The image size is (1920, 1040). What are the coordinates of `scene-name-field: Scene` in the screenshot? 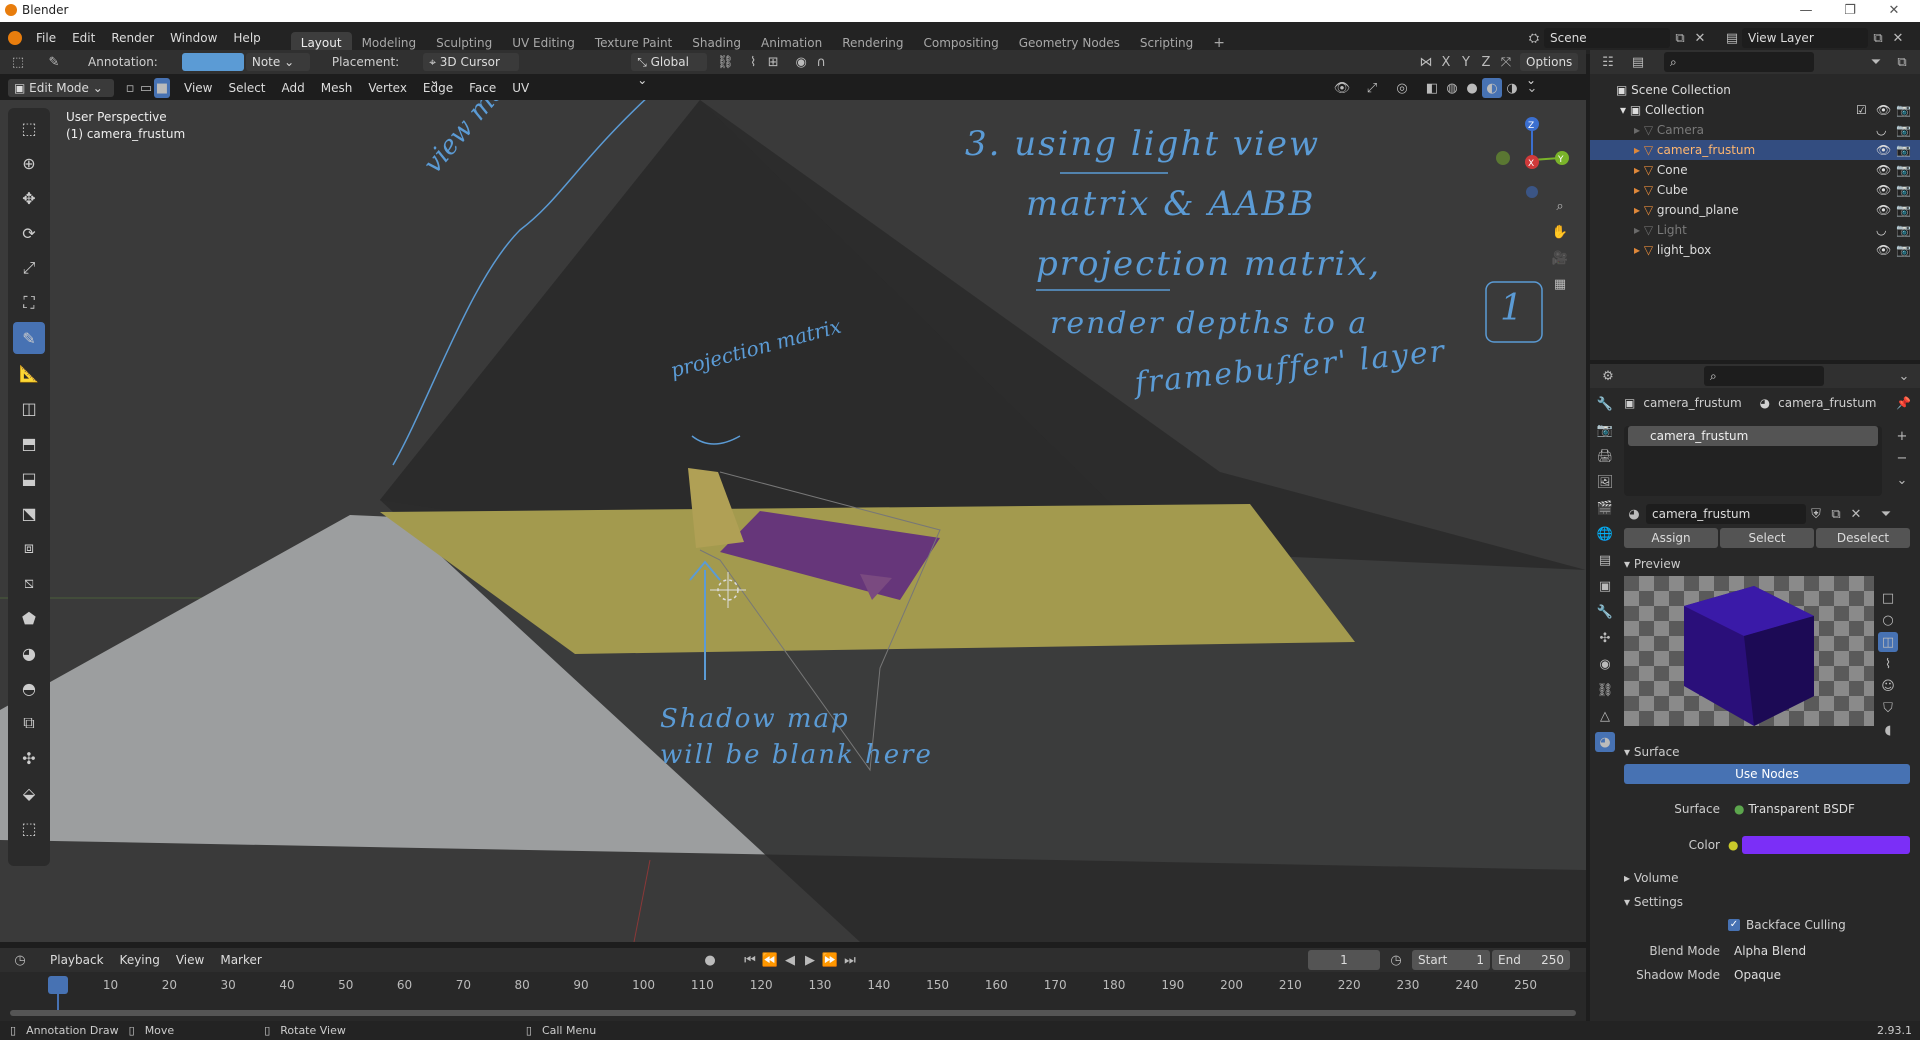 It's located at (1607, 38).